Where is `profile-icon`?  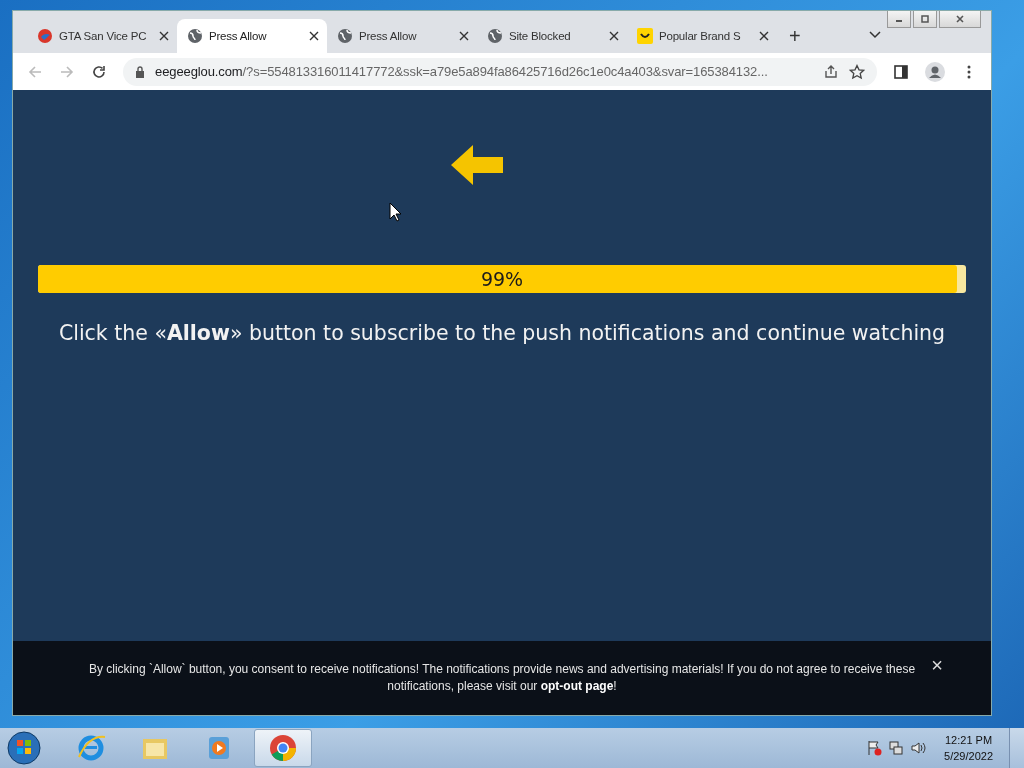
profile-icon is located at coordinates (935, 71).